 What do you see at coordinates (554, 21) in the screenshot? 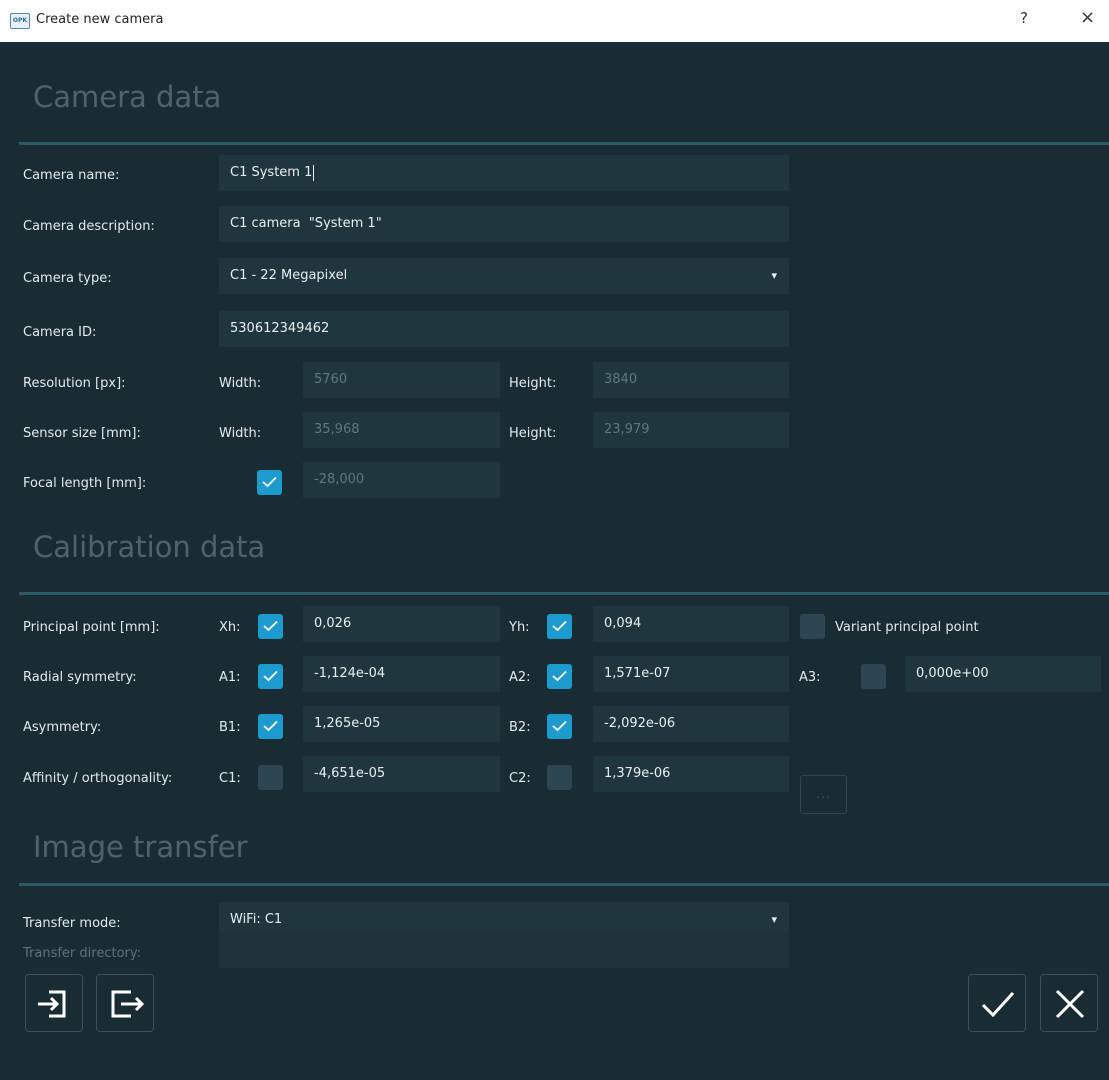
I see `title-bar: OPK Create new camera ? ×` at bounding box center [554, 21].